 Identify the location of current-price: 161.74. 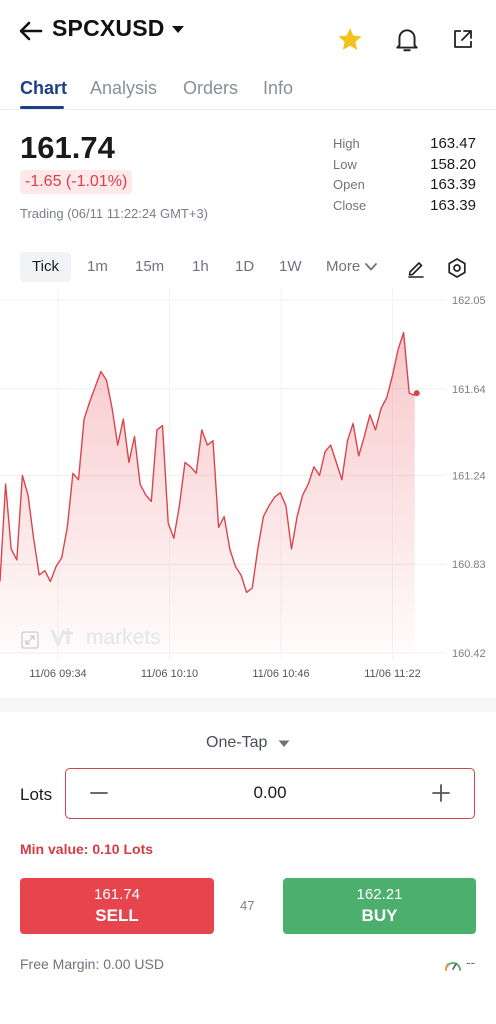
(67, 147).